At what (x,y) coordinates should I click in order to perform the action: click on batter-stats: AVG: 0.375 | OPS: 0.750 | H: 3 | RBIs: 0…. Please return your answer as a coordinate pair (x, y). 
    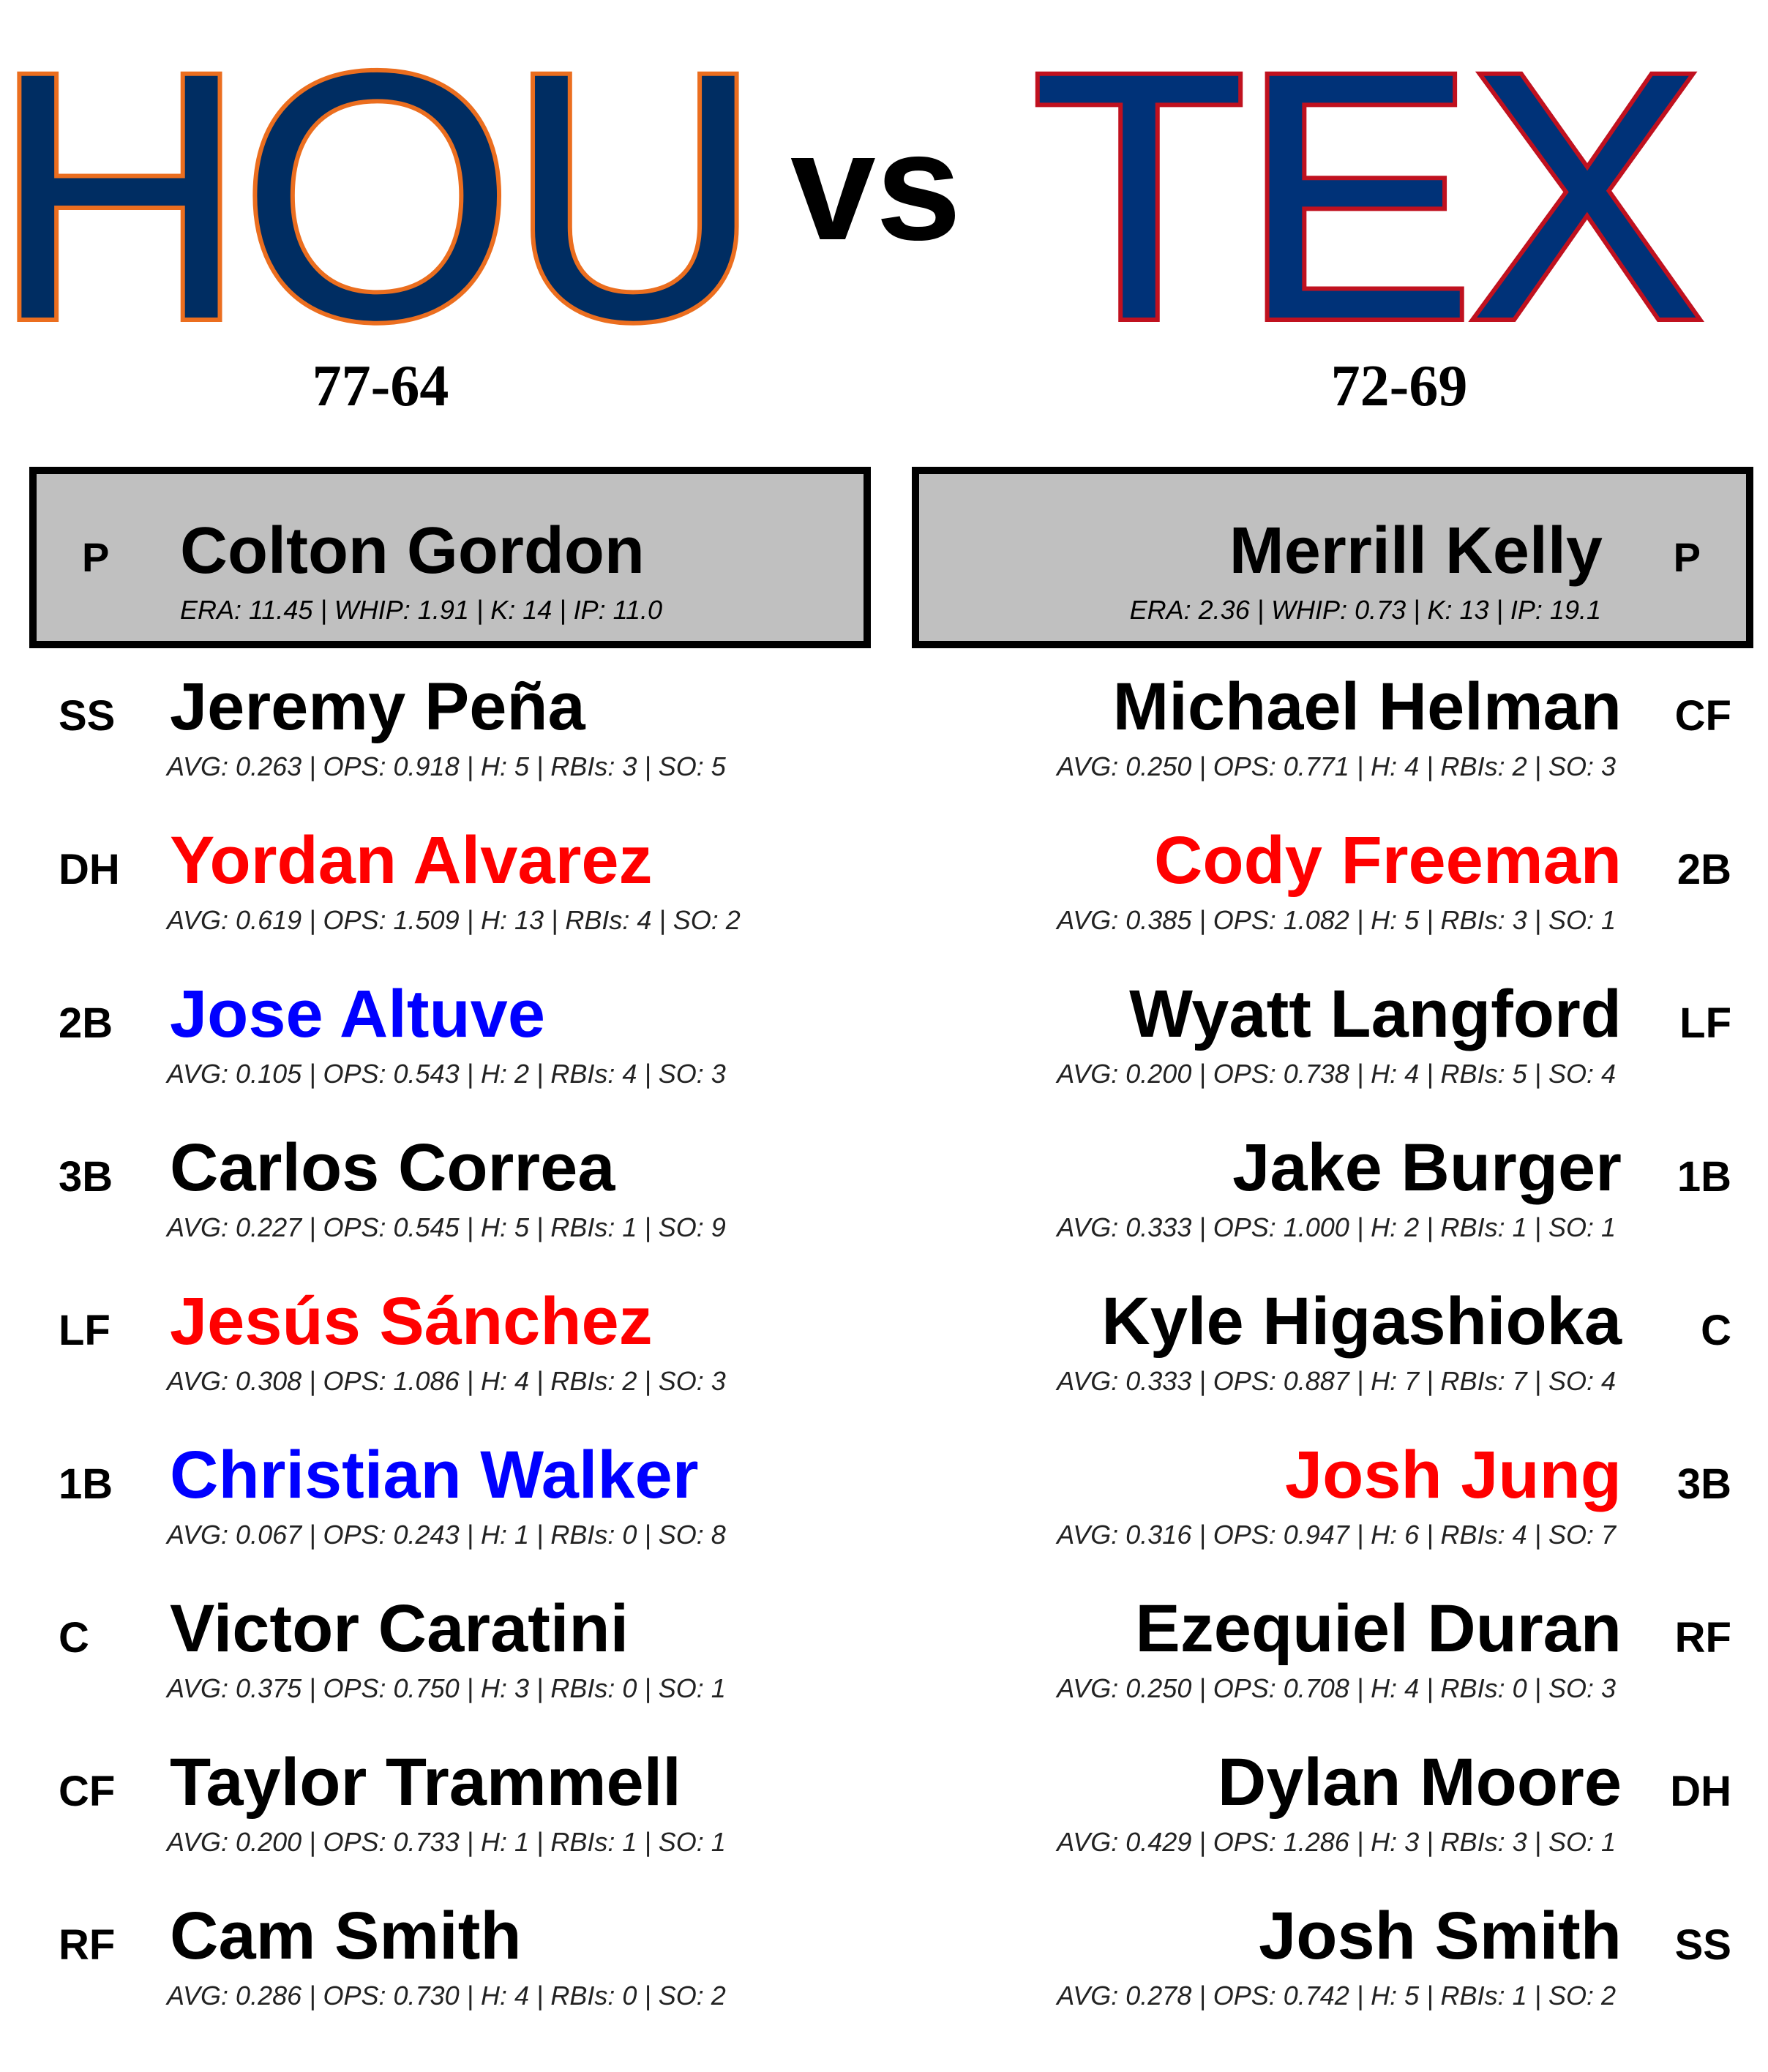
    Looking at the image, I should click on (446, 1688).